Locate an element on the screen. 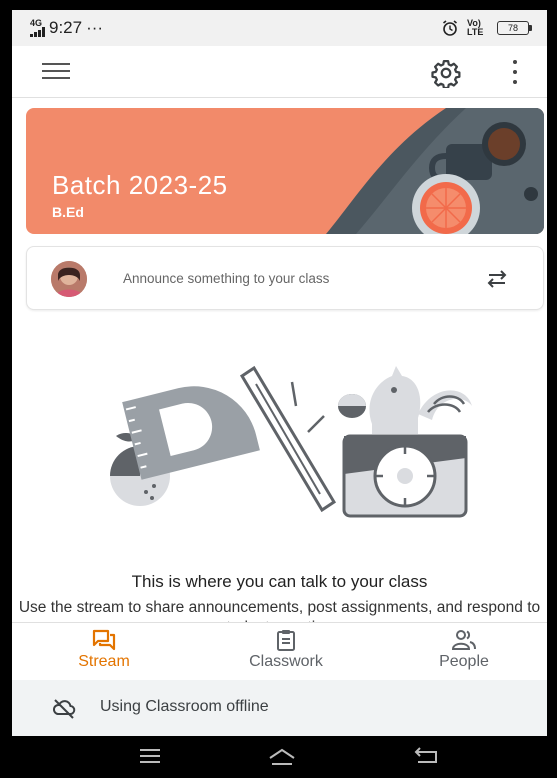 The height and width of the screenshot is (778, 557). announce-card: Announce something to your class is located at coordinates (285, 278).